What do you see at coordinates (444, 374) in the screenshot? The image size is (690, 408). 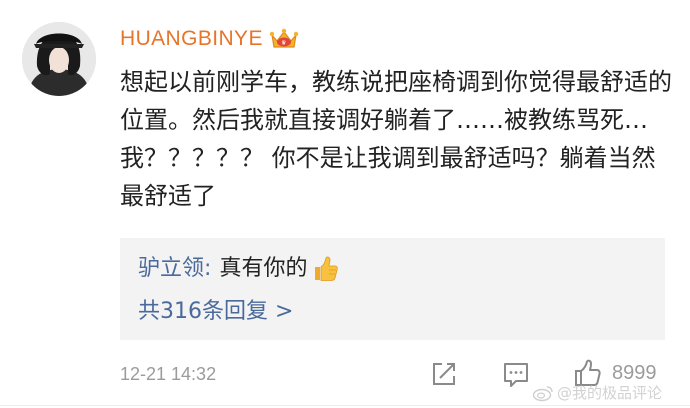 I see `share-icon` at bounding box center [444, 374].